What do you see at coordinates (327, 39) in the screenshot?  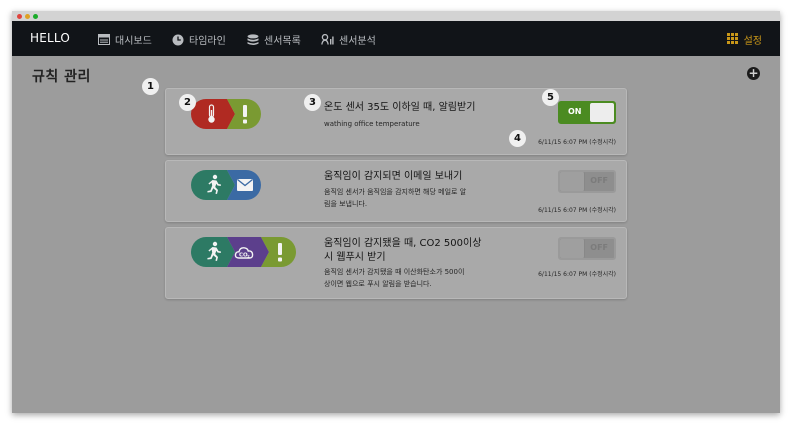 I see `analysis-icon` at bounding box center [327, 39].